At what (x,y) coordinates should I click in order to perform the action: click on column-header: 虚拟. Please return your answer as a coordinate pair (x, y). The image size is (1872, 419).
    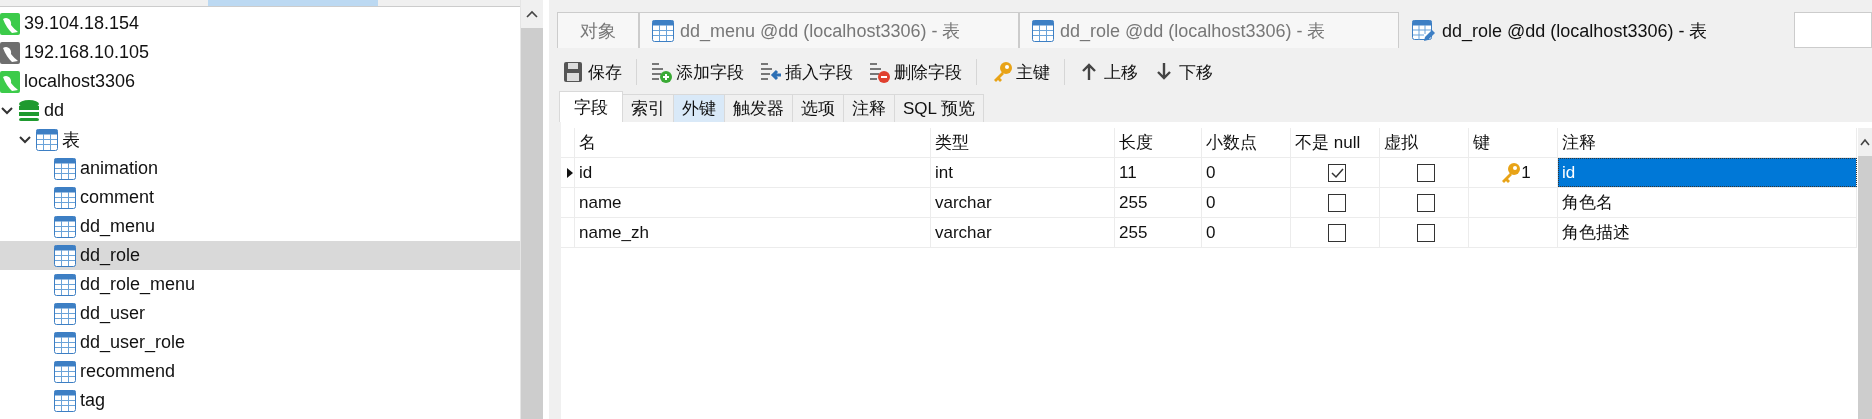
    Looking at the image, I should click on (1424, 142).